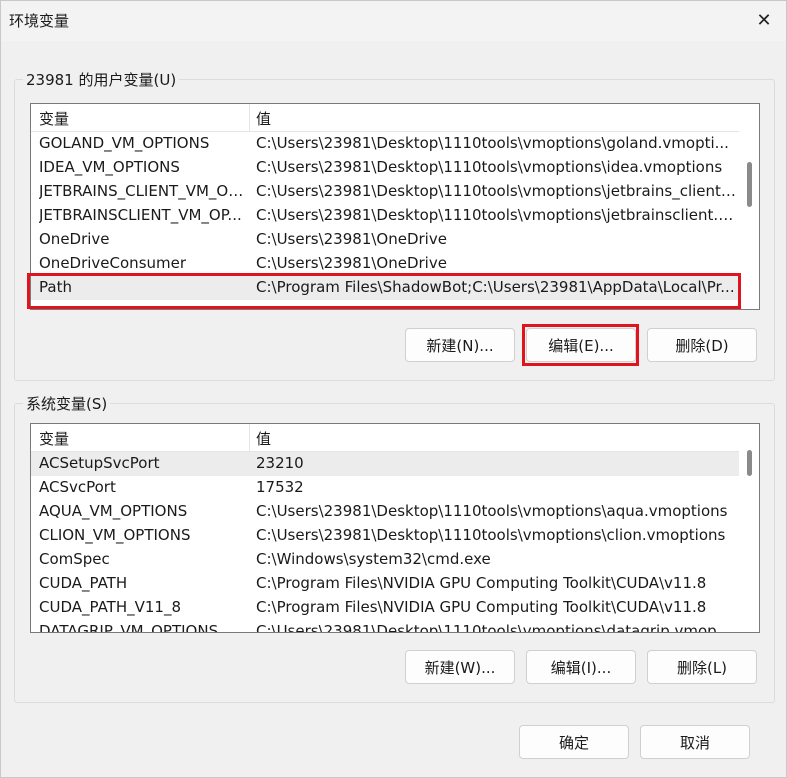  Describe the element at coordinates (385, 438) in the screenshot. I see `system-variables-header: 变量 值` at that location.